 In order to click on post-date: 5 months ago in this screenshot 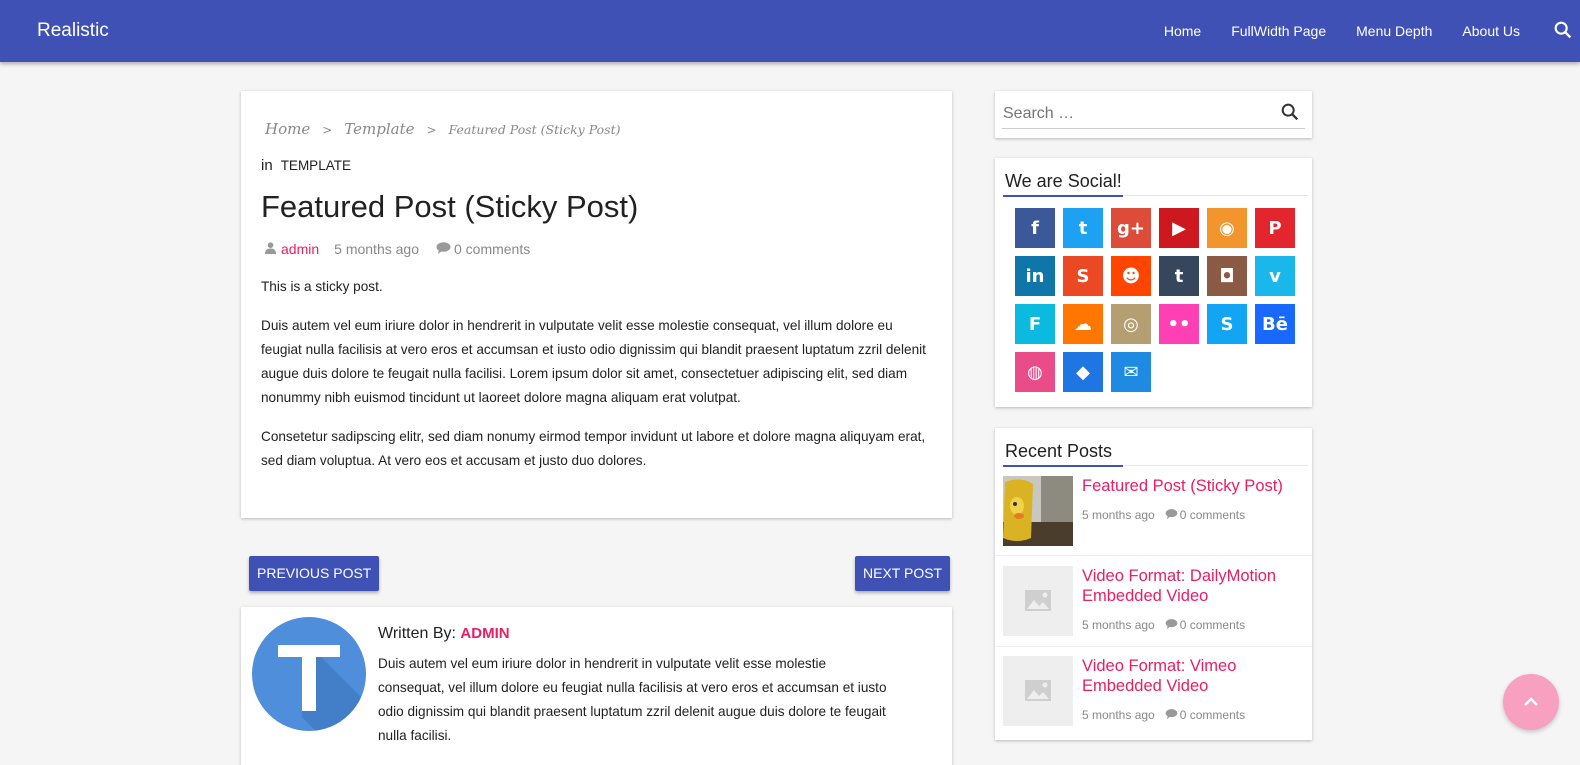, I will do `click(376, 249)`.